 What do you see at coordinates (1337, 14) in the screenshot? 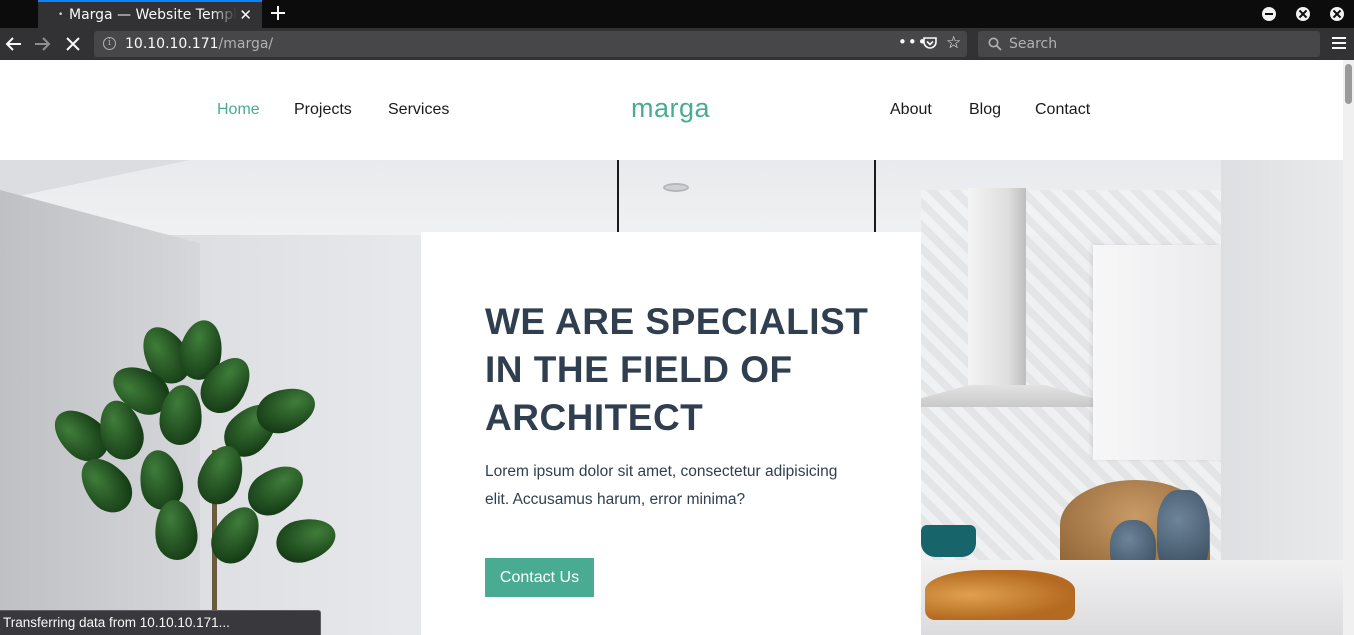
I see `close-window-icon` at bounding box center [1337, 14].